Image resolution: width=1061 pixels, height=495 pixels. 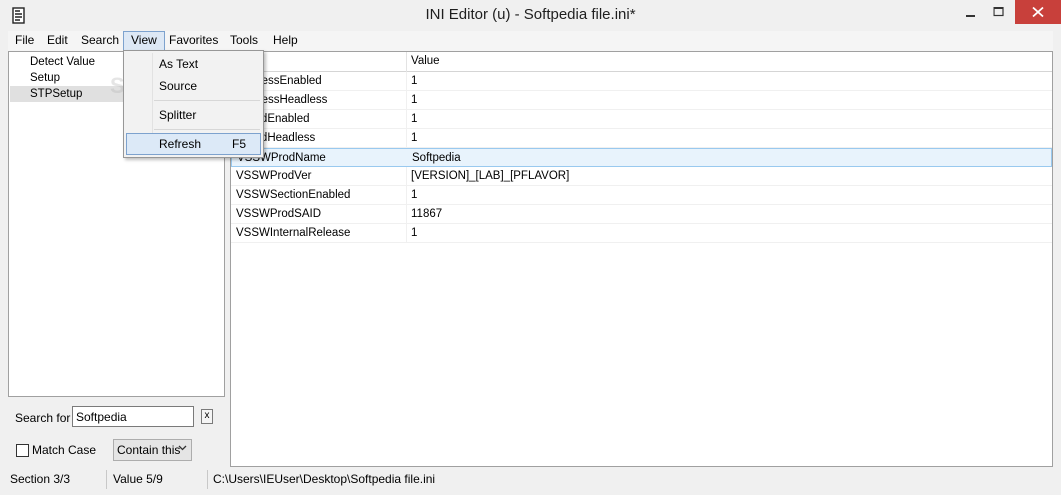 What do you see at coordinates (149, 450) in the screenshot?
I see `search-mode-value: Contain this` at bounding box center [149, 450].